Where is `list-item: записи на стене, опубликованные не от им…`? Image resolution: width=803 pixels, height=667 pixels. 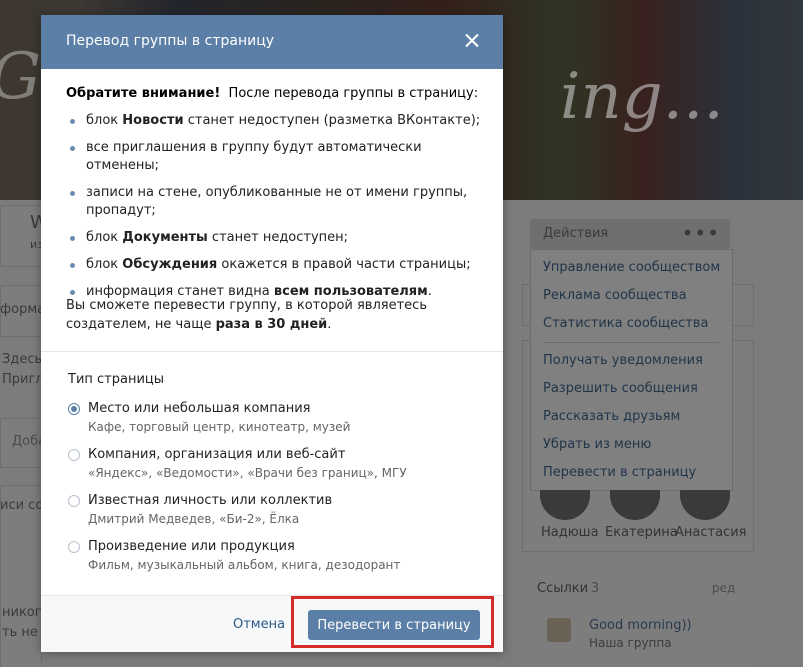
list-item: записи на стене, опубликованные не от им… is located at coordinates (276, 202).